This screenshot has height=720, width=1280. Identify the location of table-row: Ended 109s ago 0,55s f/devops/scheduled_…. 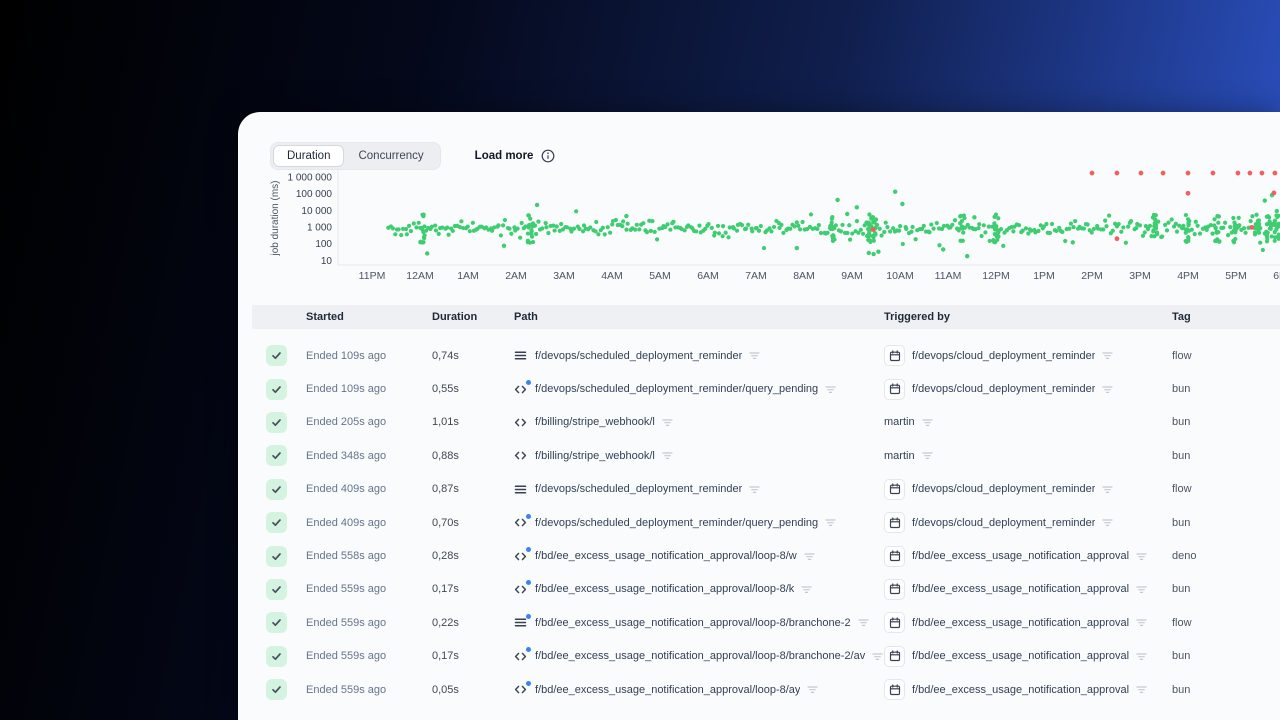
(766, 388).